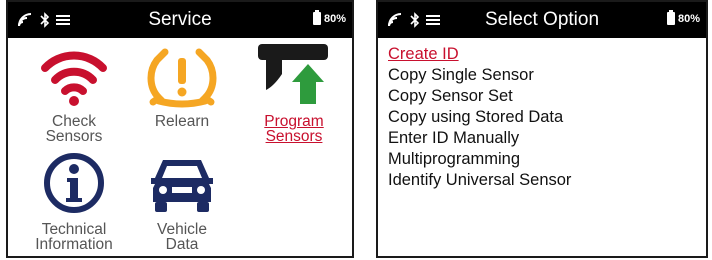 The height and width of the screenshot is (260, 712). What do you see at coordinates (182, 121) in the screenshot?
I see `tile-label: Relearn` at bounding box center [182, 121].